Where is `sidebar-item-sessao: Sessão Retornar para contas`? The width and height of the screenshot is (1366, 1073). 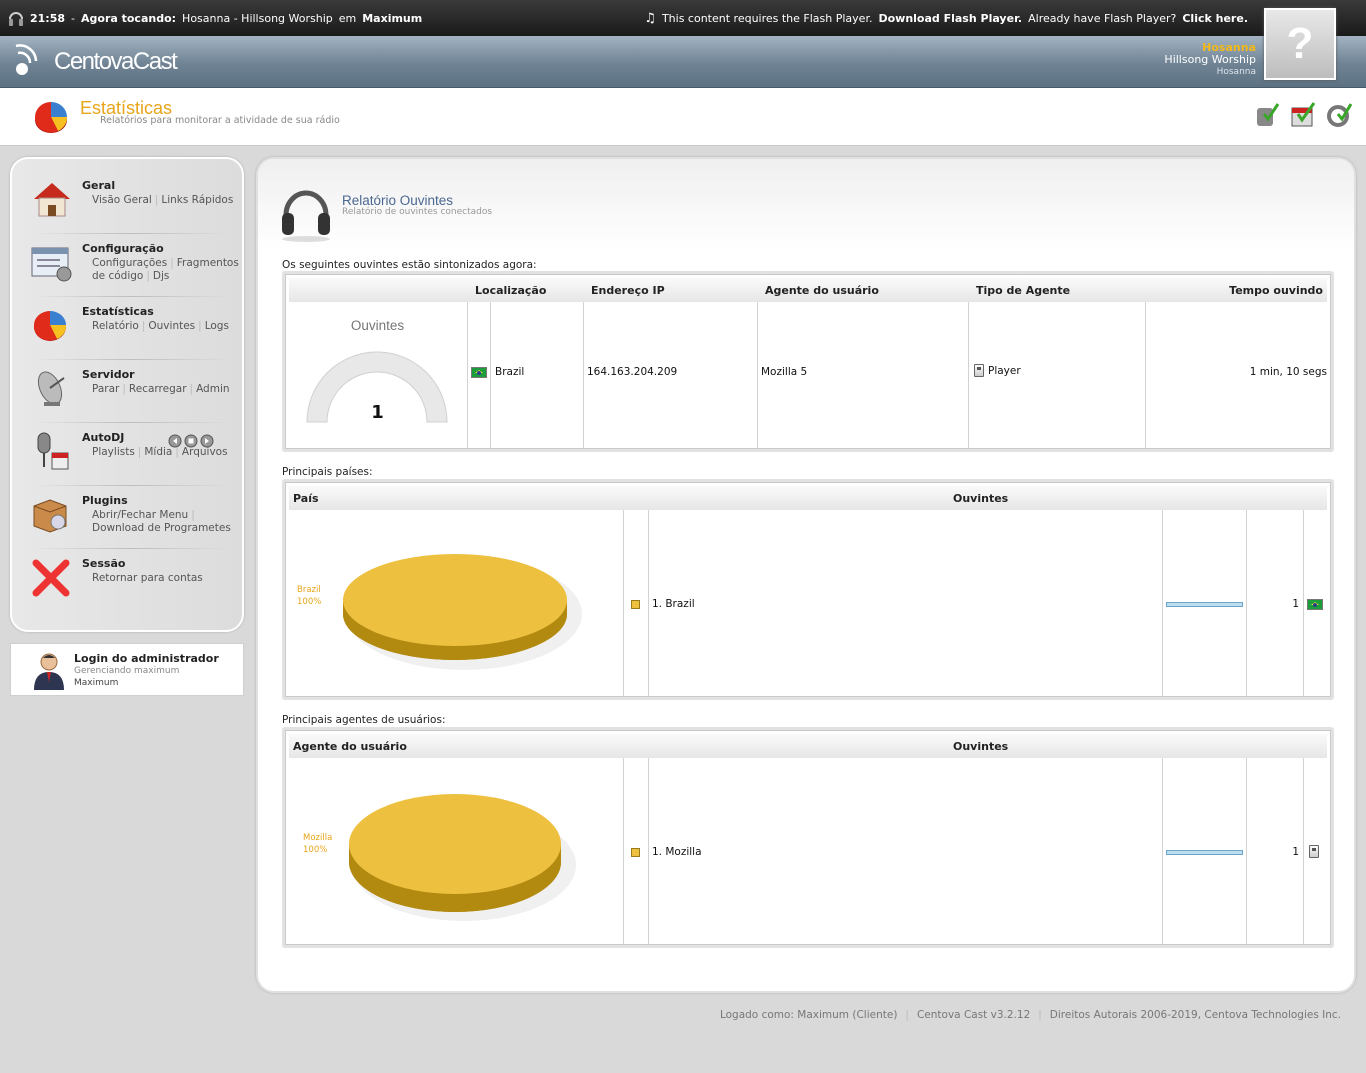 sidebar-item-sessao: Sessão Retornar para contas is located at coordinates (131, 579).